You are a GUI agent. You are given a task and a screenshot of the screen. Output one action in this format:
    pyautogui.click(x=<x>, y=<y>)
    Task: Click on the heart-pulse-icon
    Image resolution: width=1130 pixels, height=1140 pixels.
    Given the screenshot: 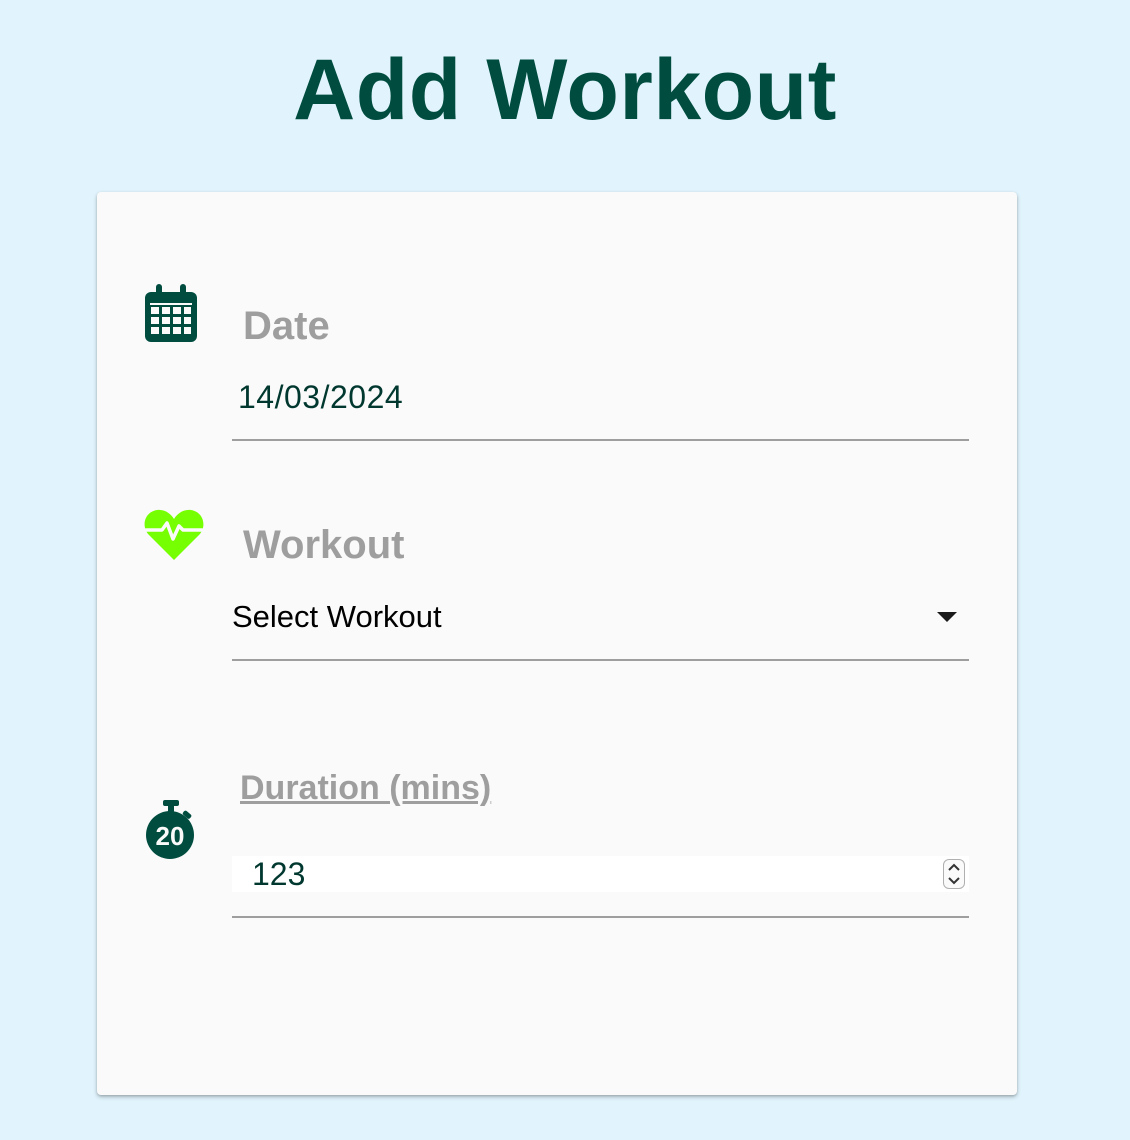 What is the action you would take?
    pyautogui.click(x=174, y=534)
    